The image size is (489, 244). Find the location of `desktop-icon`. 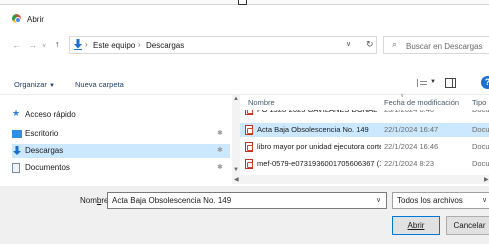

desktop-icon is located at coordinates (17, 134).